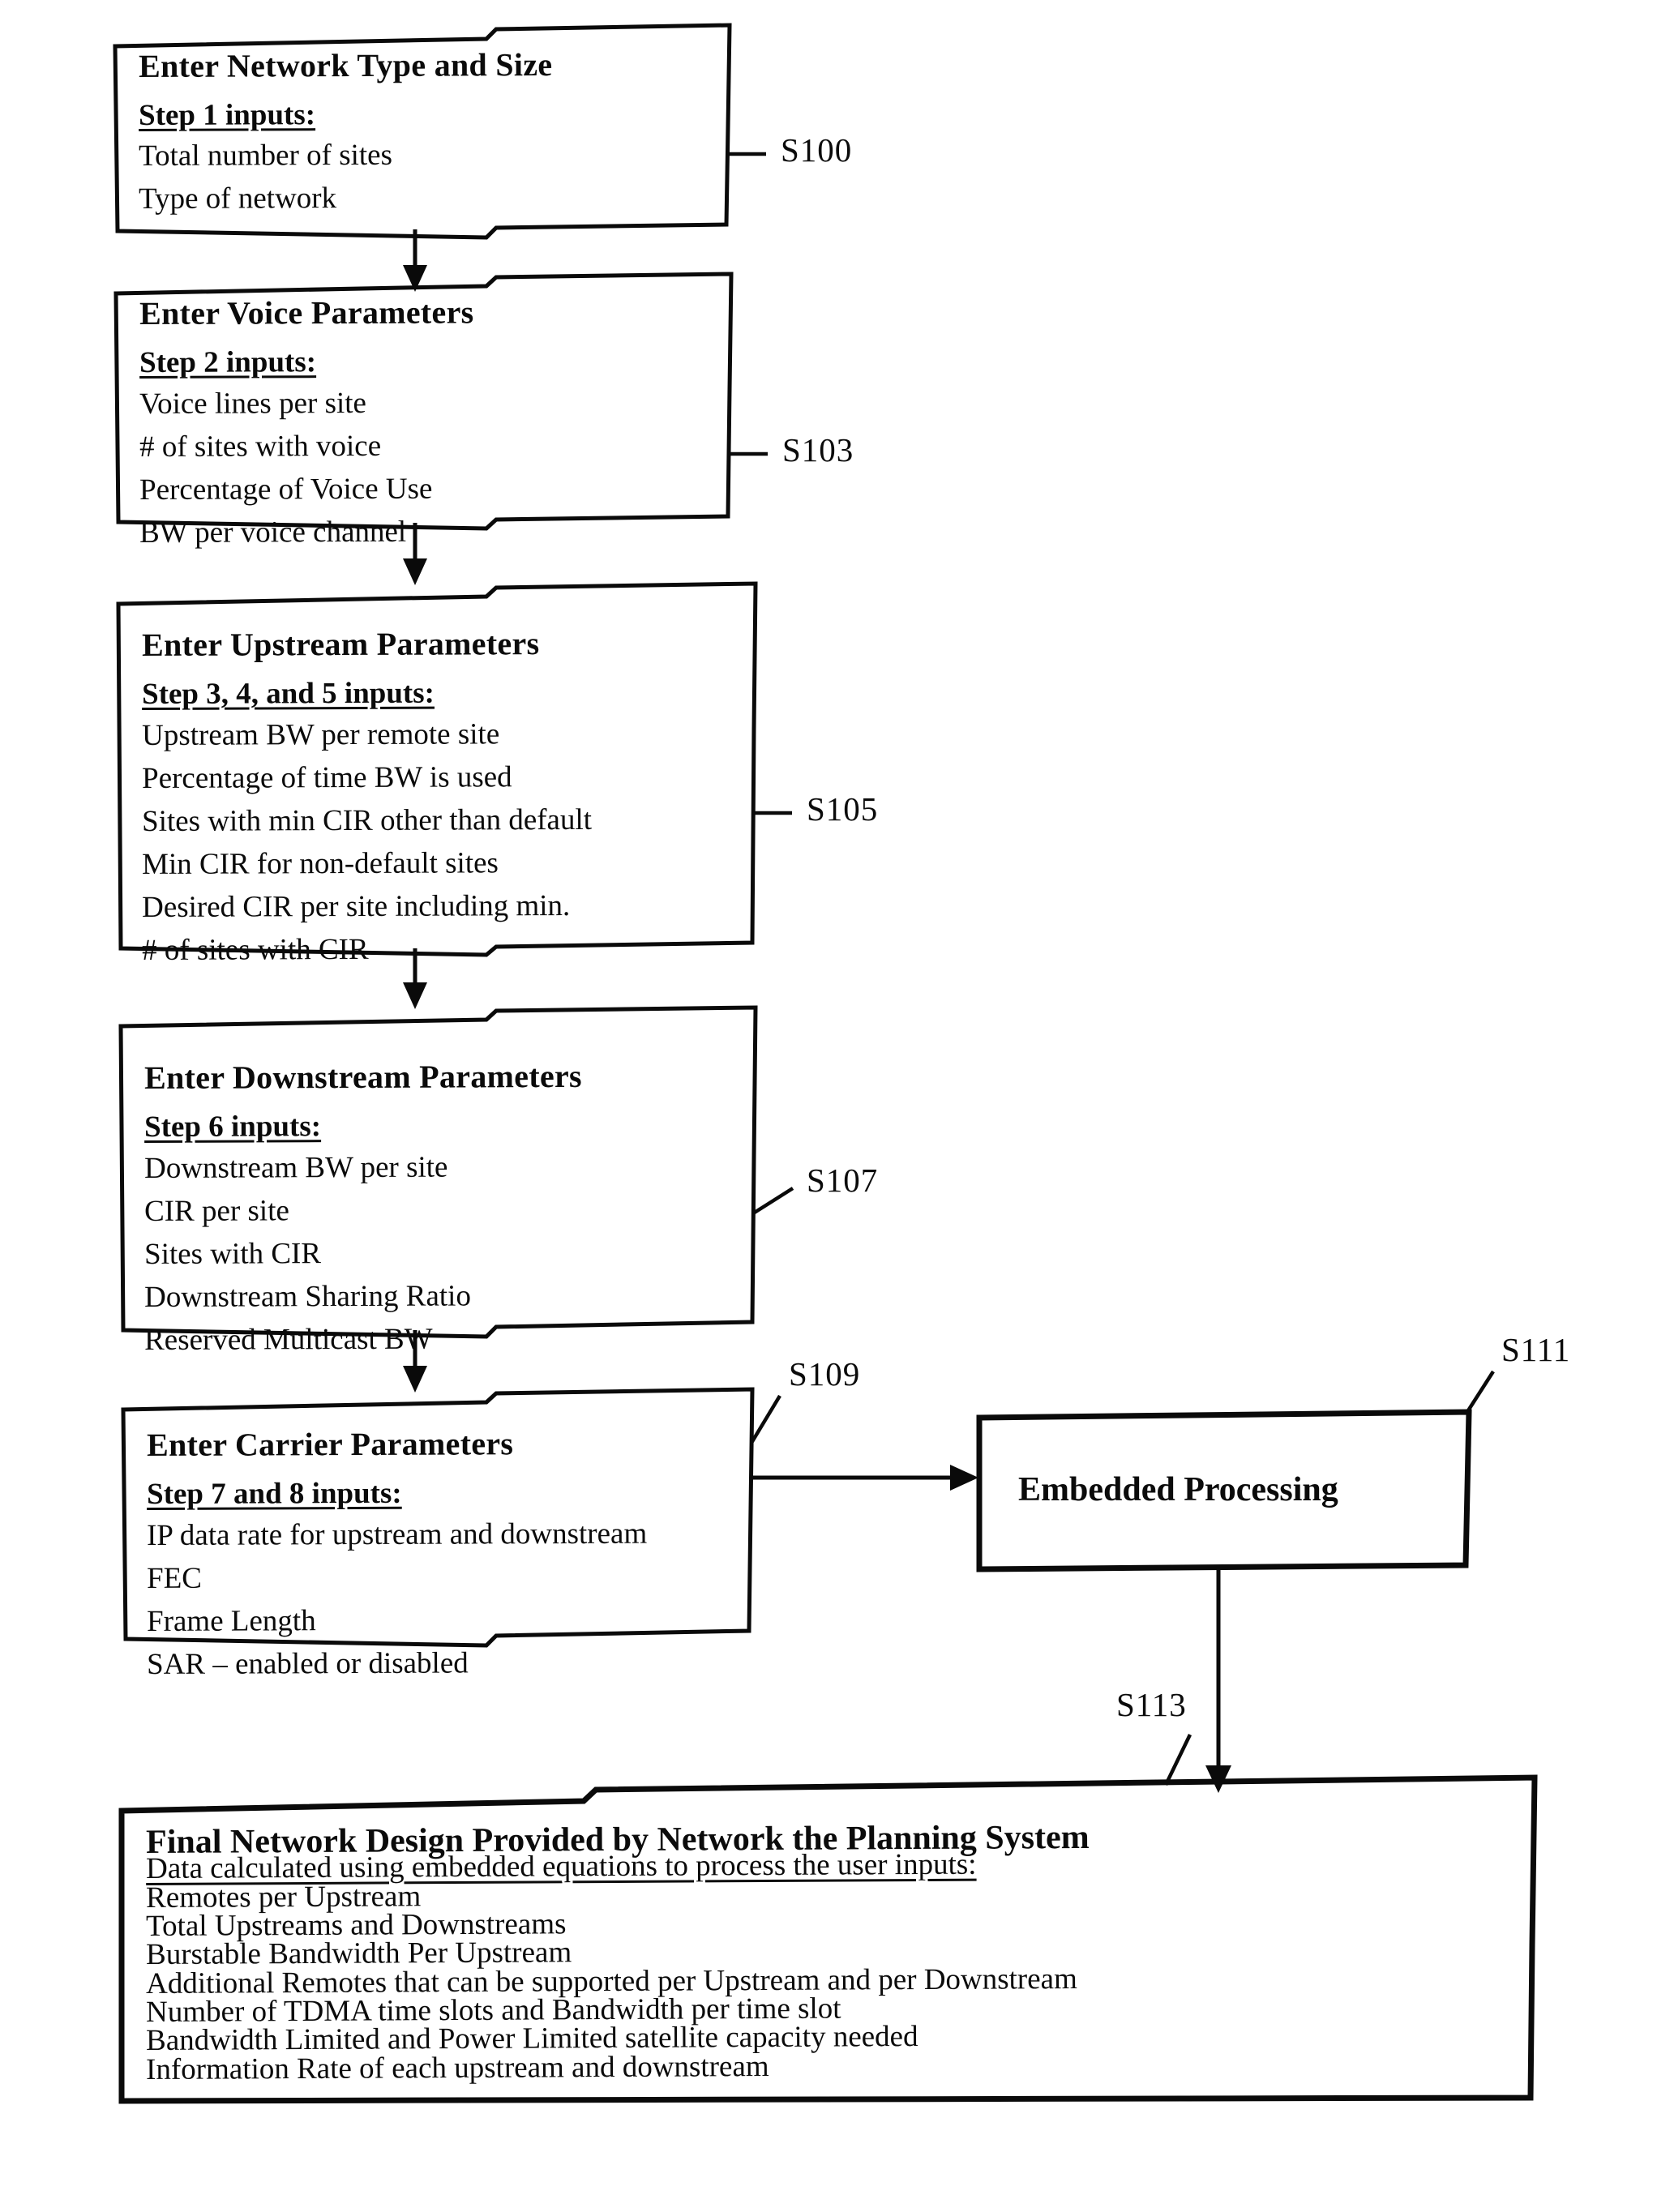  Describe the element at coordinates (274, 1493) in the screenshot. I see `box-subhead-s109: Step 7 and 8 inputs:` at that location.